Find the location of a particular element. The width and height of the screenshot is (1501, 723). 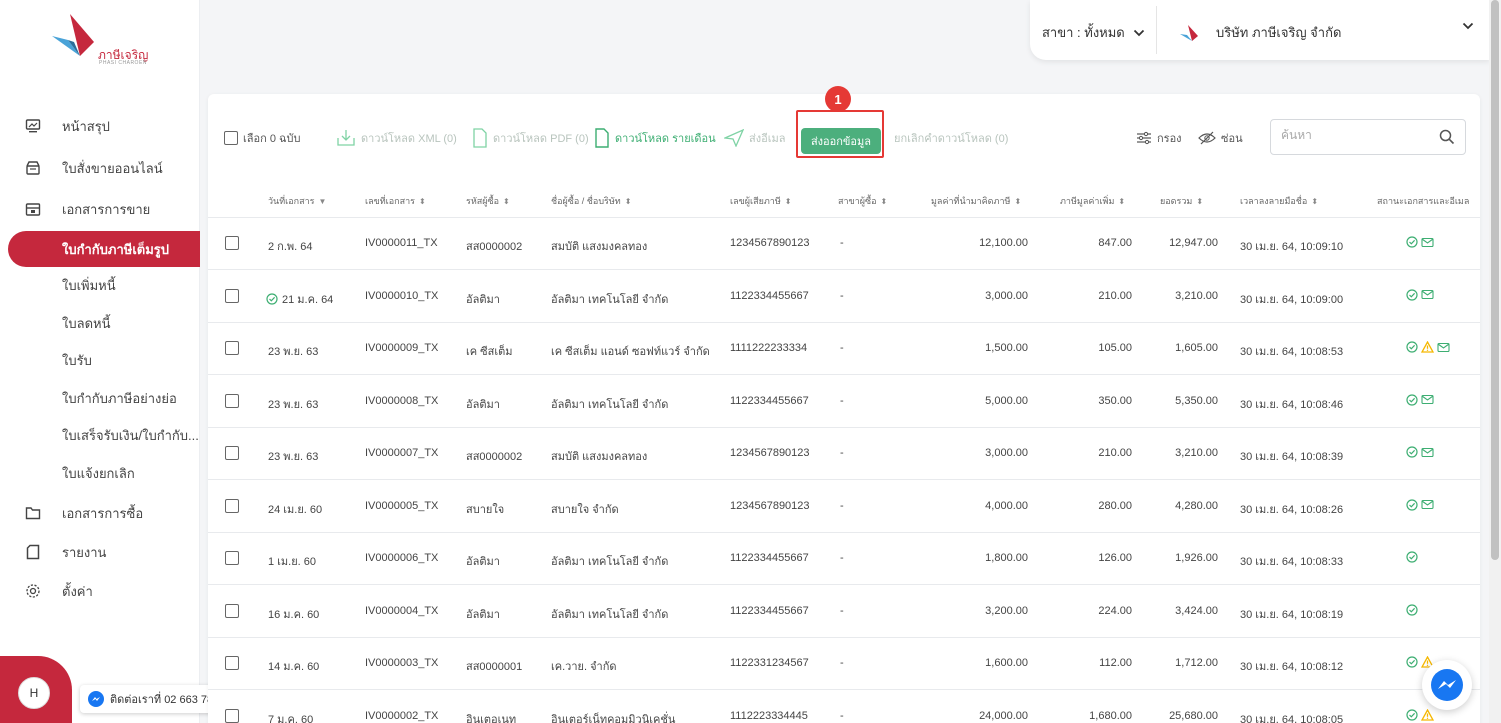

chevron-down-icon is located at coordinates (1468, 26).